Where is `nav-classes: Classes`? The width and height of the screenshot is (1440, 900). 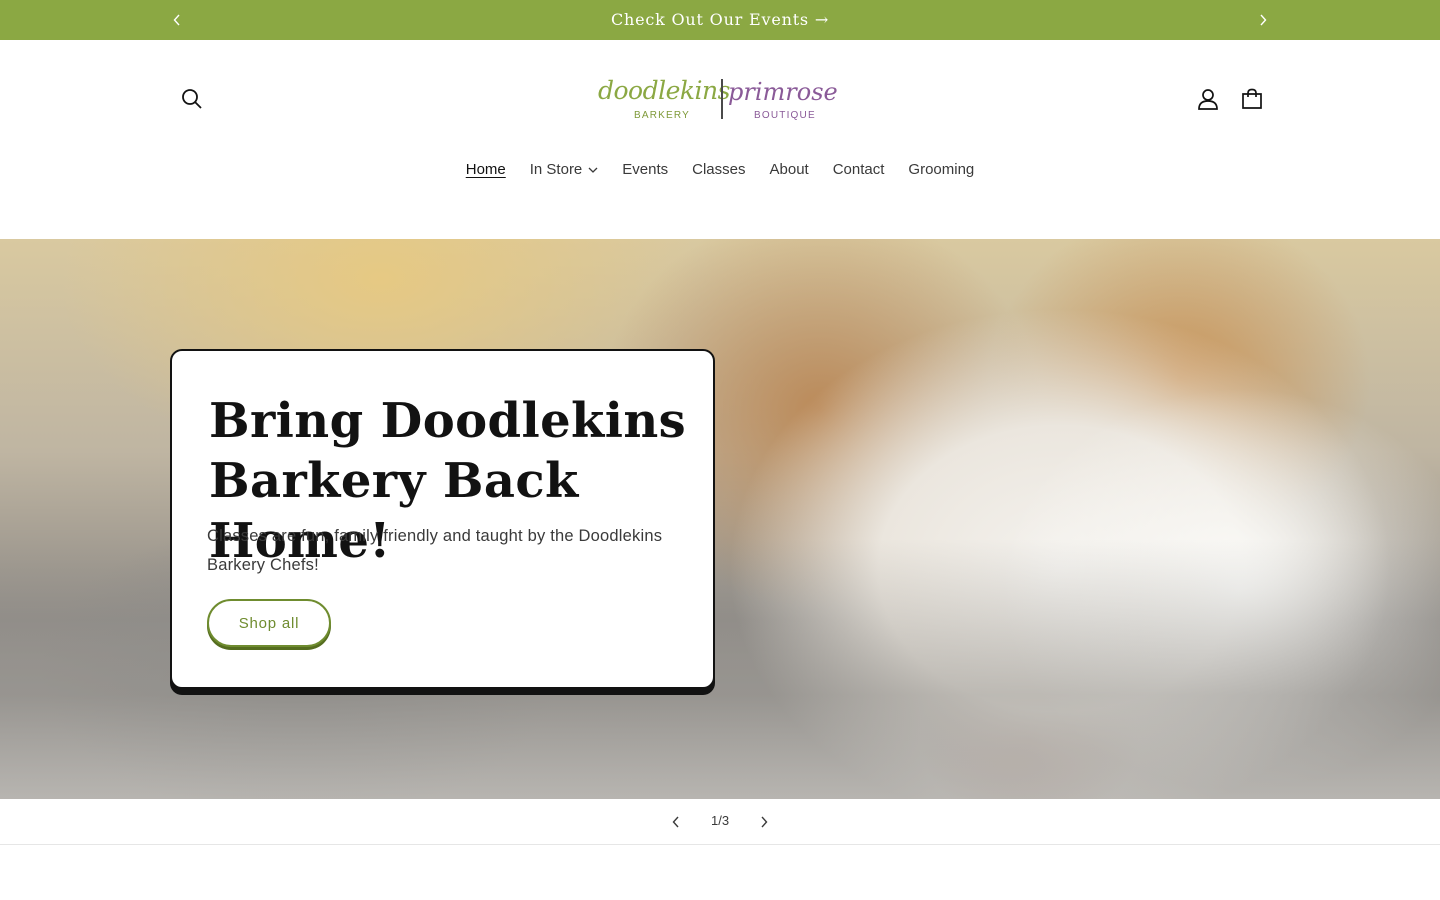
nav-classes: Classes is located at coordinates (718, 170).